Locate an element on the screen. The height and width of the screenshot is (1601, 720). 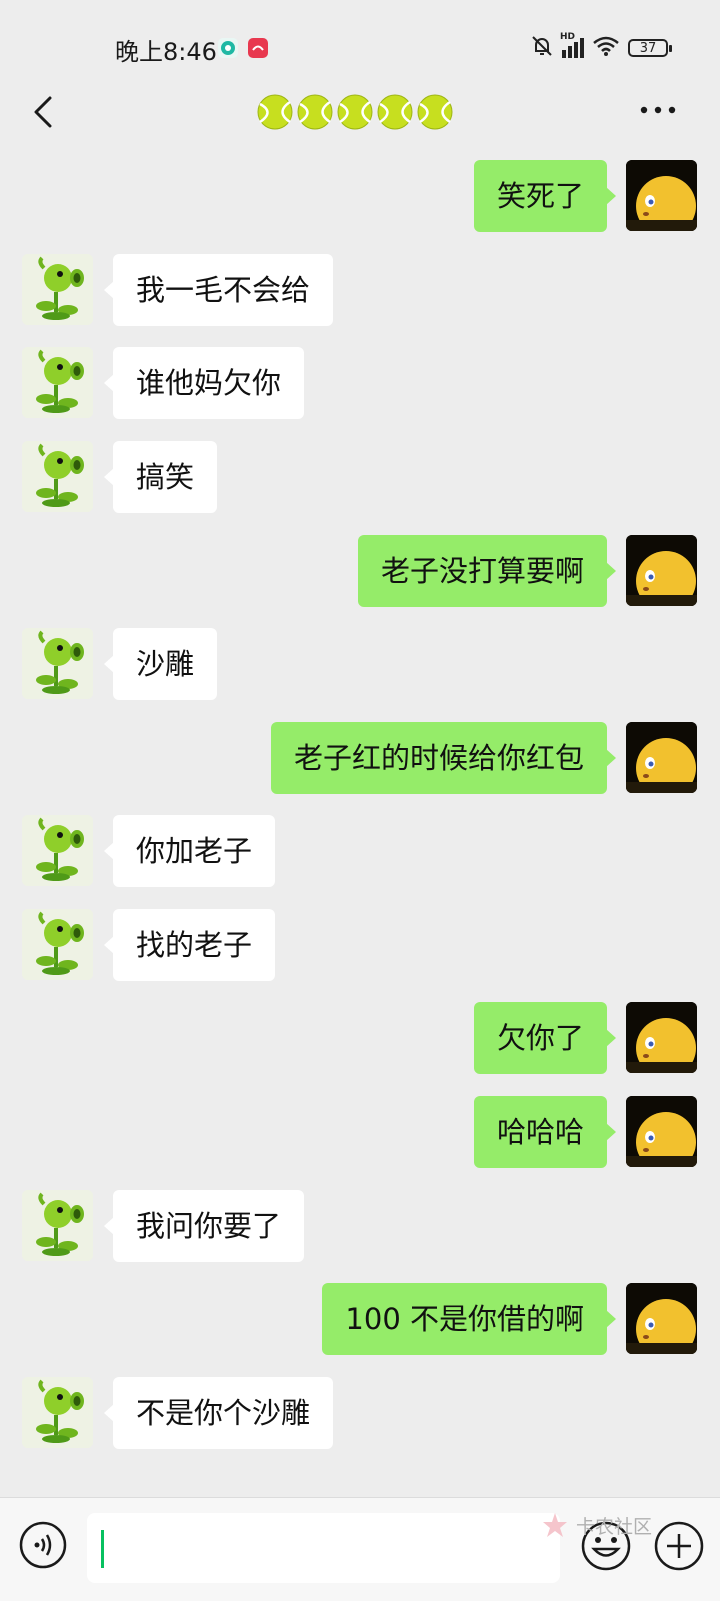
message-bubble-contact: 不是你个沙雕 is located at coordinates (218, 1413).